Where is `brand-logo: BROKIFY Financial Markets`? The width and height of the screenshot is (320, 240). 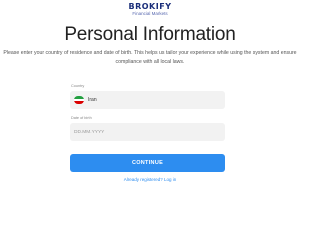
brand-logo: BROKIFY Financial Markets is located at coordinates (150, 10).